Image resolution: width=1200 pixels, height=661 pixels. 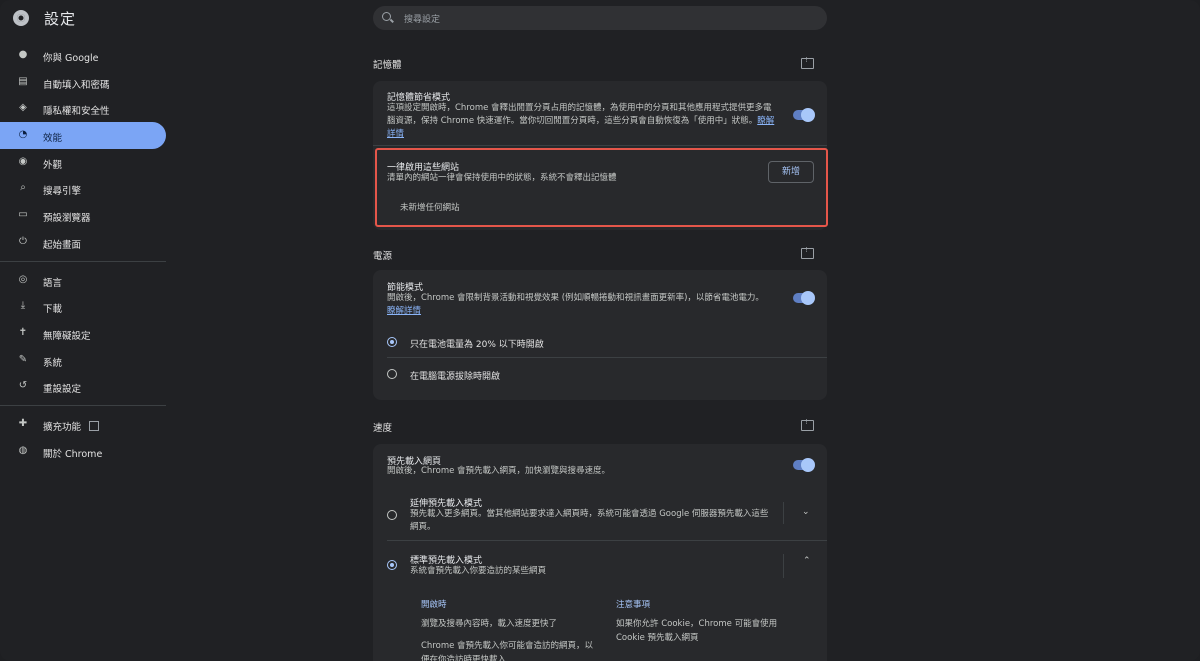 What do you see at coordinates (23, 386) in the screenshot?
I see `restore-icon: ↺` at bounding box center [23, 386].